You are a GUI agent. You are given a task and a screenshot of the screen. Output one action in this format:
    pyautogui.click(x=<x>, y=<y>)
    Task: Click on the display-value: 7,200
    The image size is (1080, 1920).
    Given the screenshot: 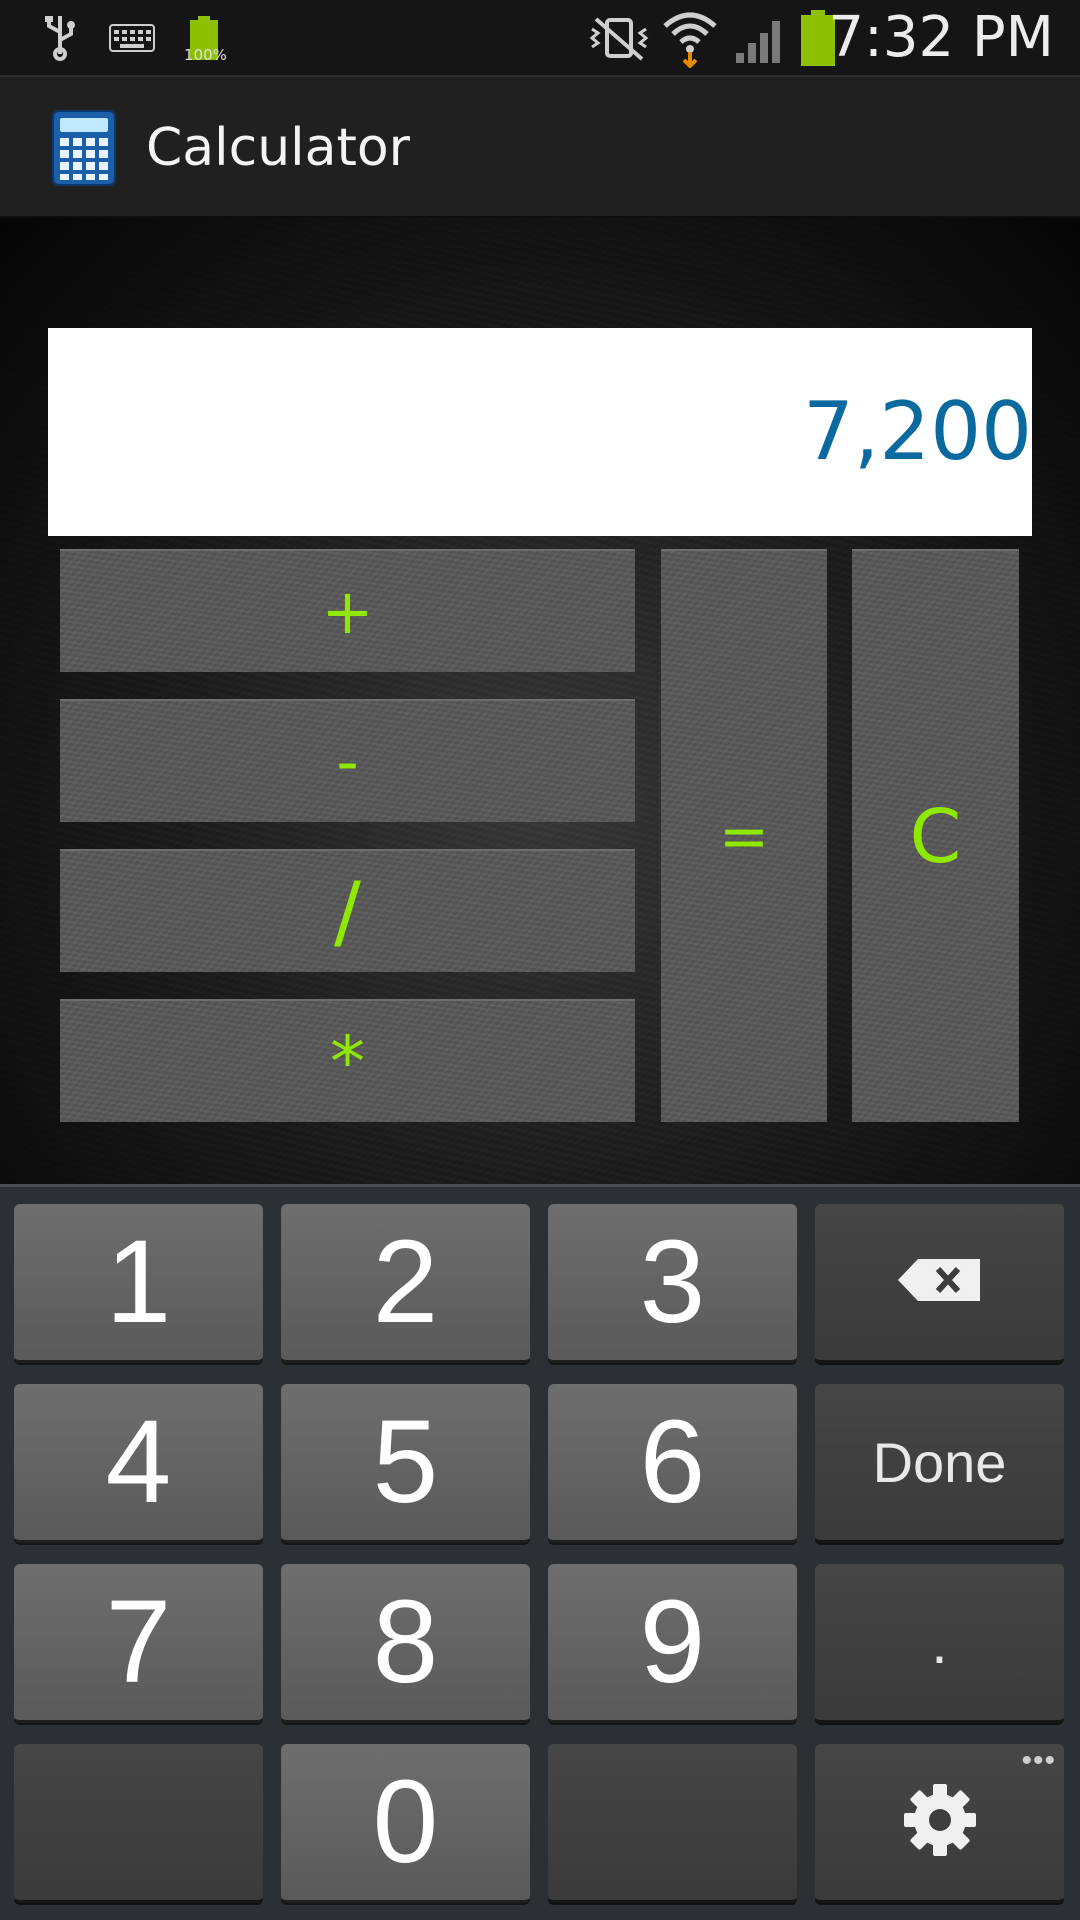 What is the action you would take?
    pyautogui.click(x=917, y=431)
    